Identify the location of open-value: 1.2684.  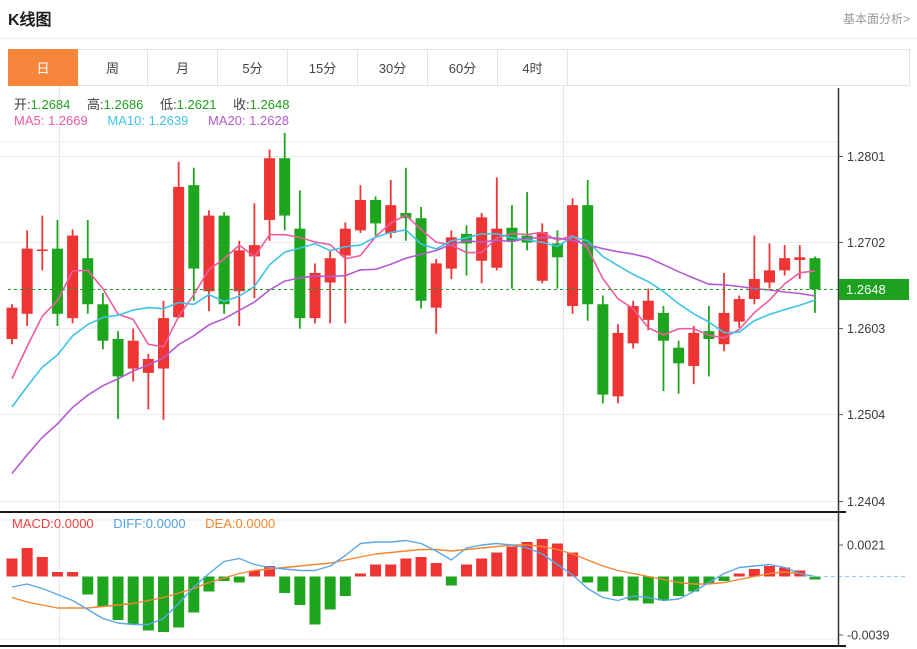
(50, 104).